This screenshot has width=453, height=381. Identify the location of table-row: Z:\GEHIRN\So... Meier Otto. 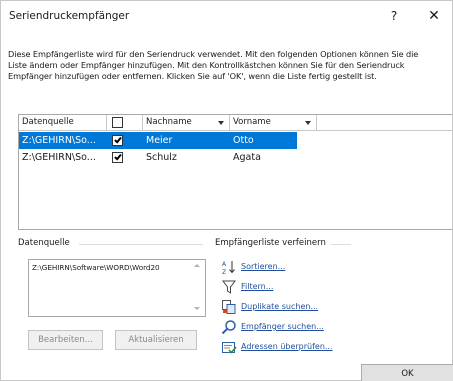
(158, 140).